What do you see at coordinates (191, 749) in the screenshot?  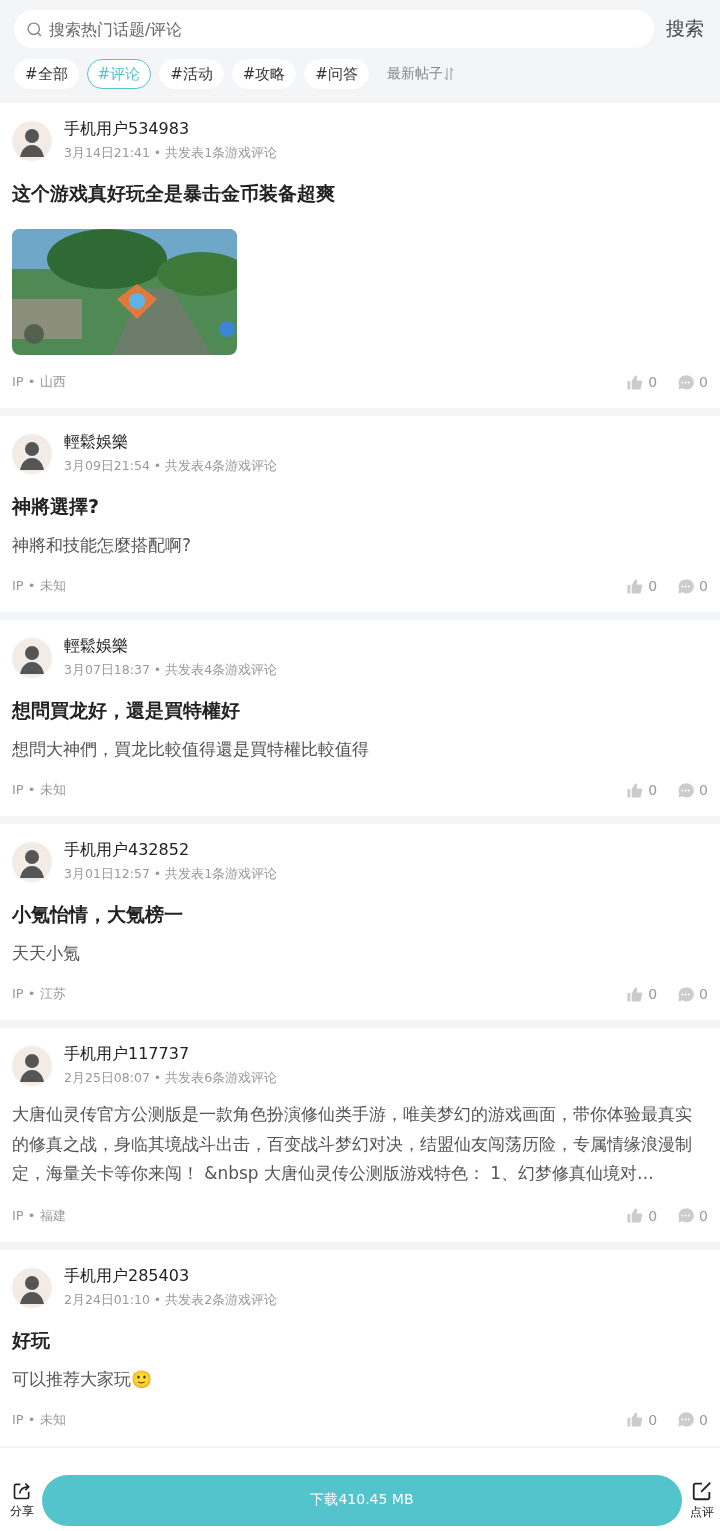 I see `post-body: 想問大神們，買龙比較值得還是買特權比較值得` at bounding box center [191, 749].